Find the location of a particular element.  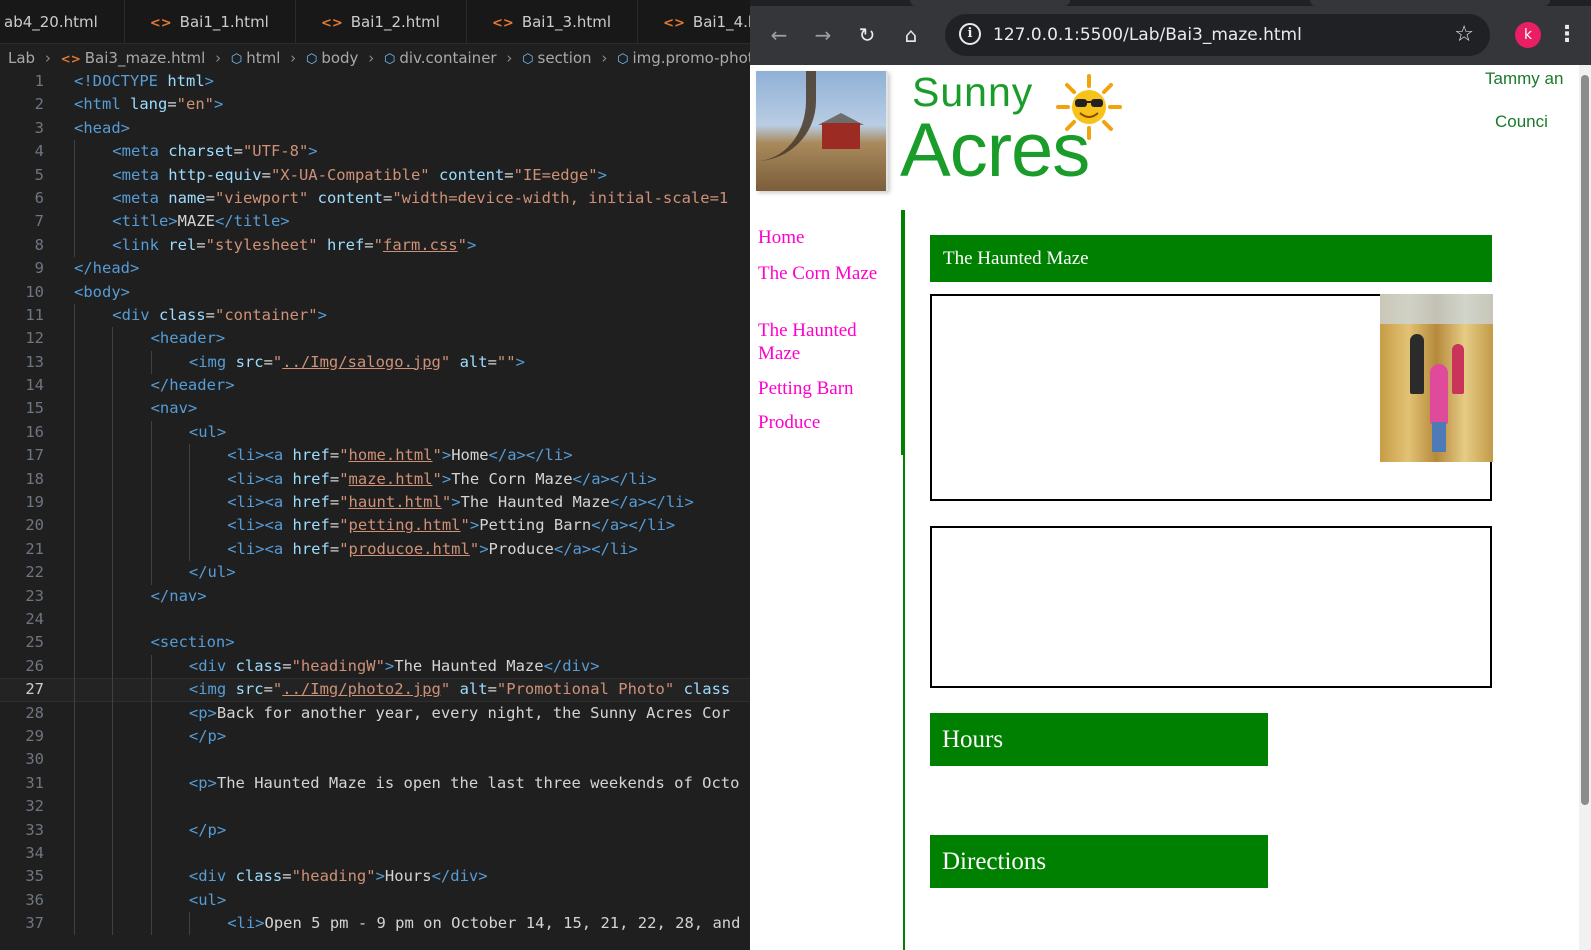

code-line: 7 <title>MAZE</title> is located at coordinates (375, 222).